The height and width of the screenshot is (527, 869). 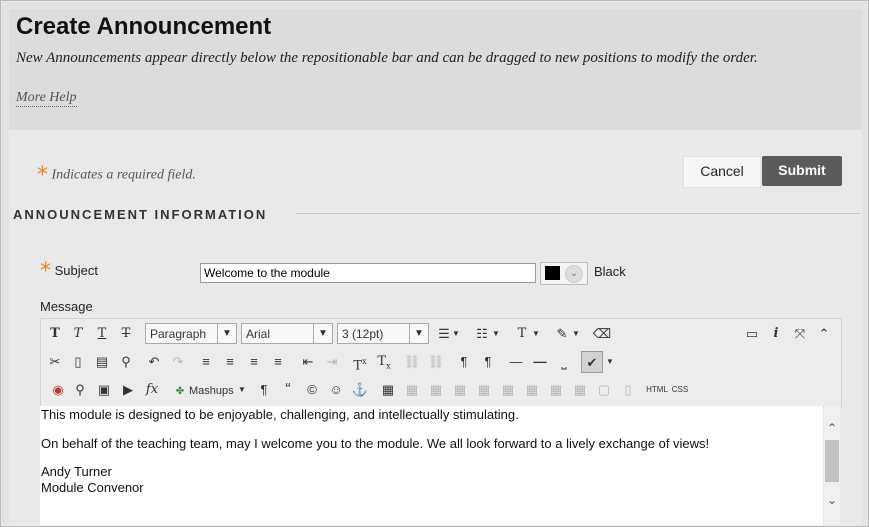 I want to click on media-icon: ▶, so click(x=128, y=390).